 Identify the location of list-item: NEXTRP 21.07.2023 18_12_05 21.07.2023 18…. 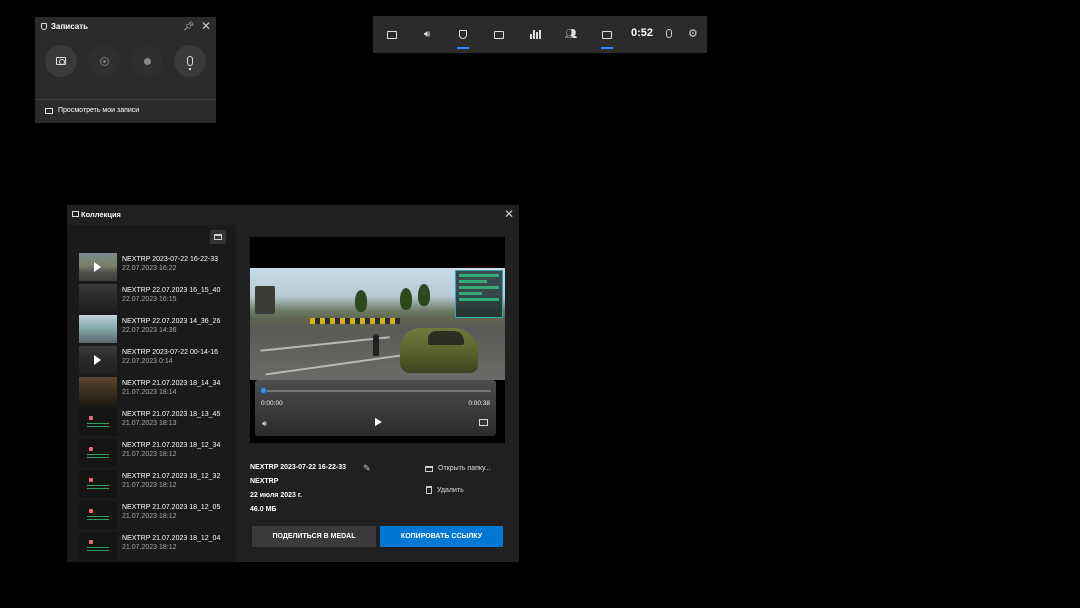
(156, 515).